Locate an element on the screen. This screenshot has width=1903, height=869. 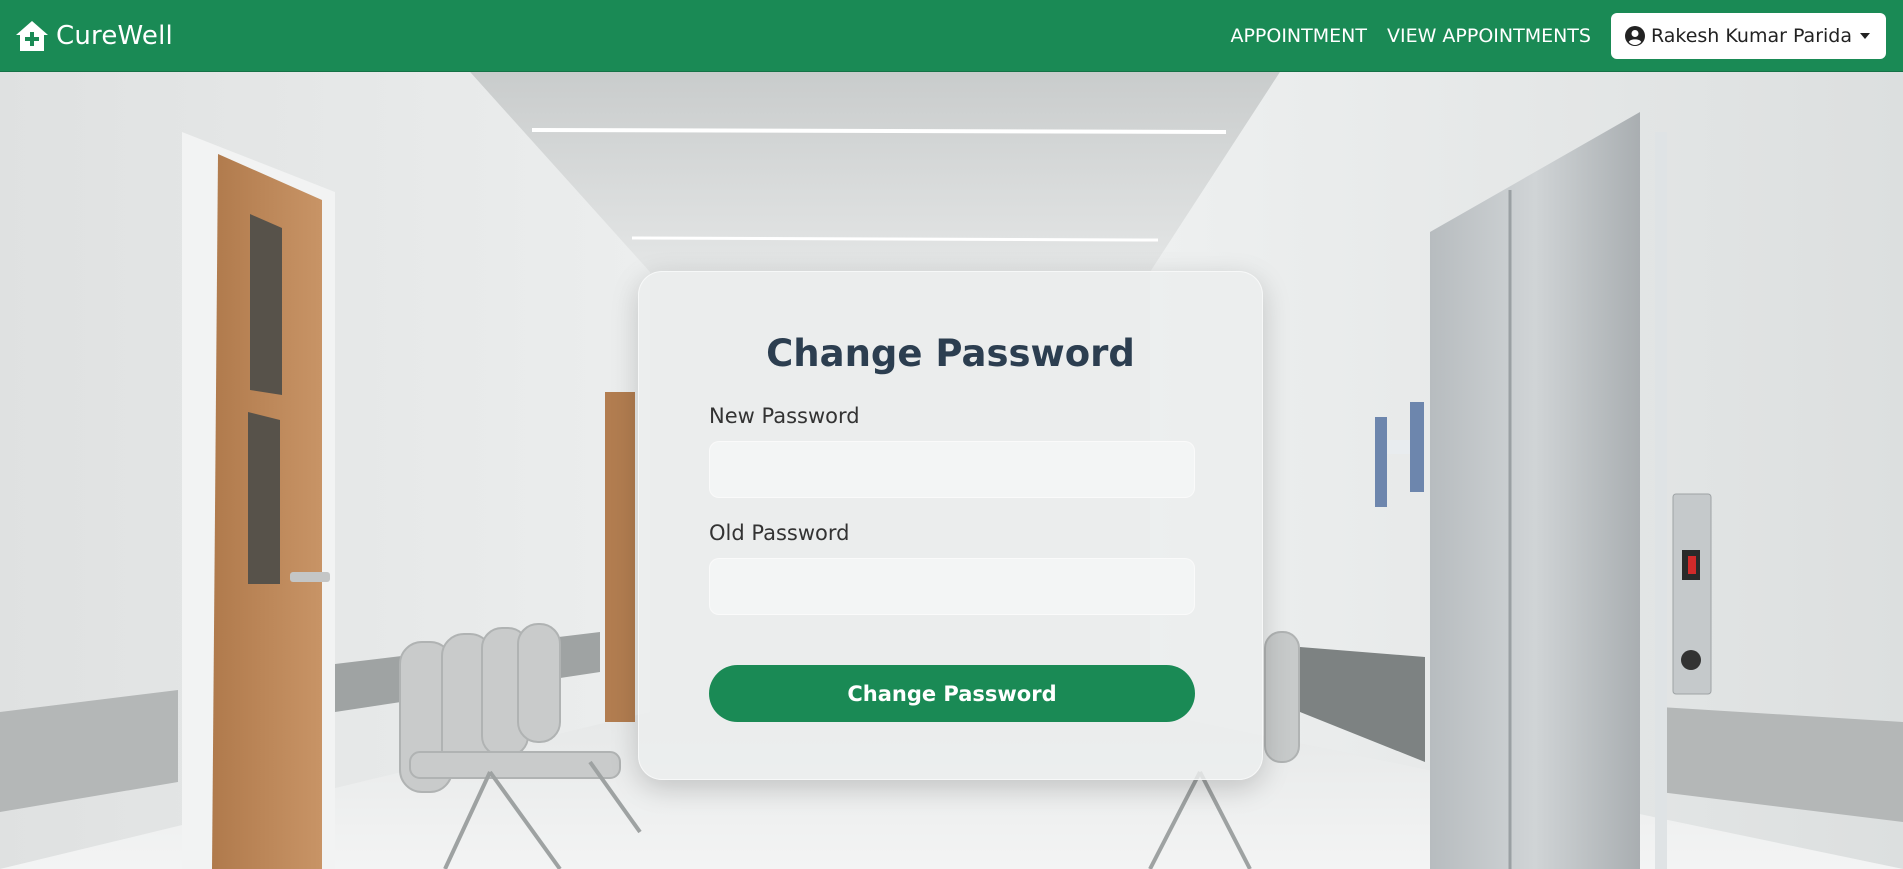
brand-logo: CureWell is located at coordinates (93, 36).